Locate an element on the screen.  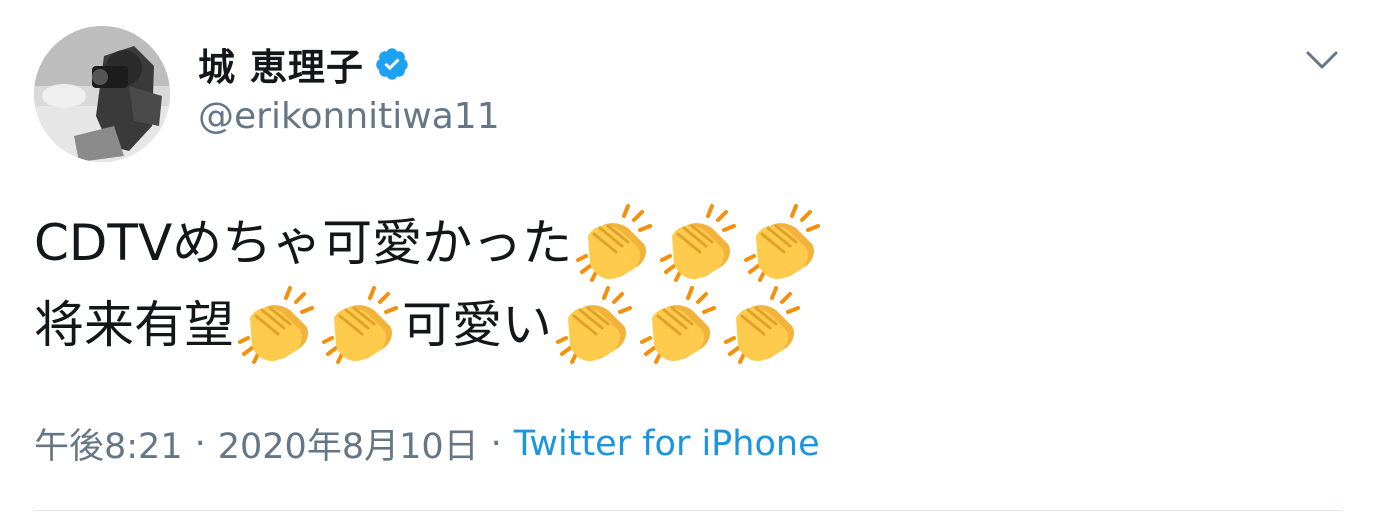
tweet-text-segment: CDTVめちゃ可愛かった is located at coordinates (303, 243).